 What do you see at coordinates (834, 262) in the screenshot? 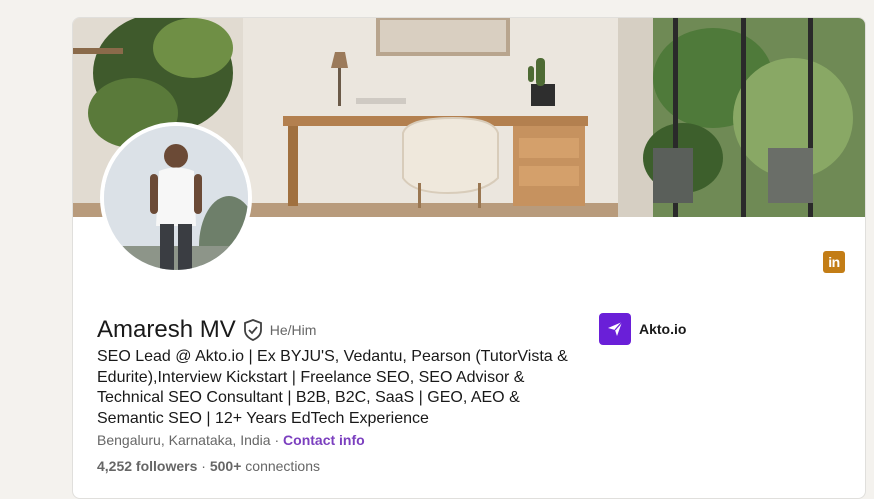
I see `linkedin-icon: in` at bounding box center [834, 262].